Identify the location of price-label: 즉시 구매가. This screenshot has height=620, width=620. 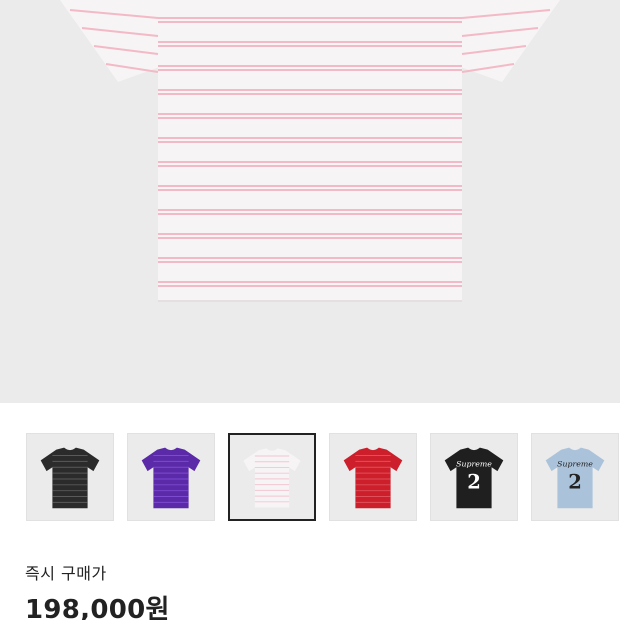
(66, 573).